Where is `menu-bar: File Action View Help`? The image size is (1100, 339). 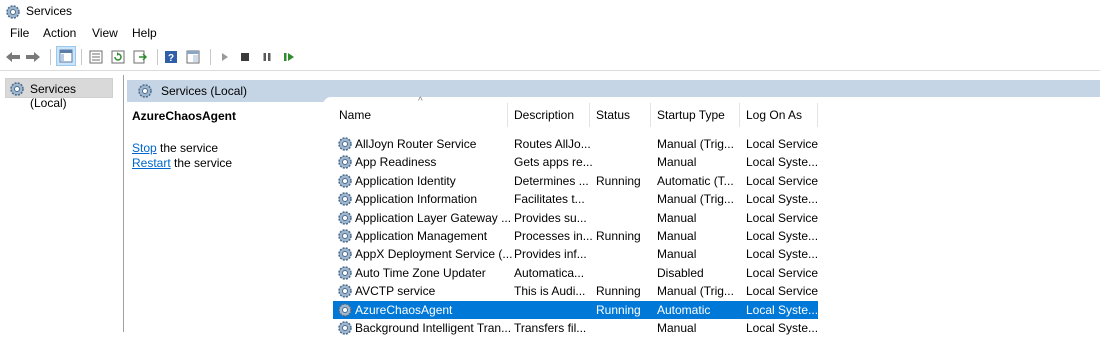
menu-bar: File Action View Help is located at coordinates (550, 34).